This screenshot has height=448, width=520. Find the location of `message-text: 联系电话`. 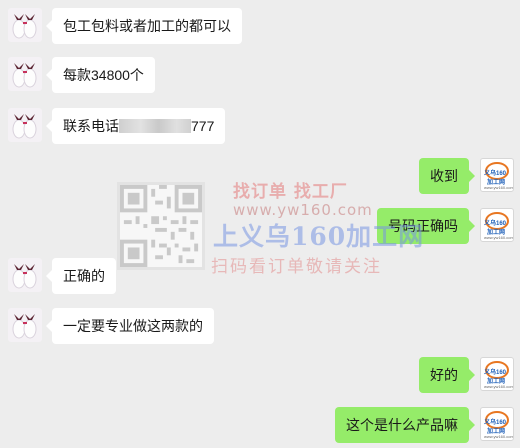

message-text: 联系电话 is located at coordinates (91, 126).